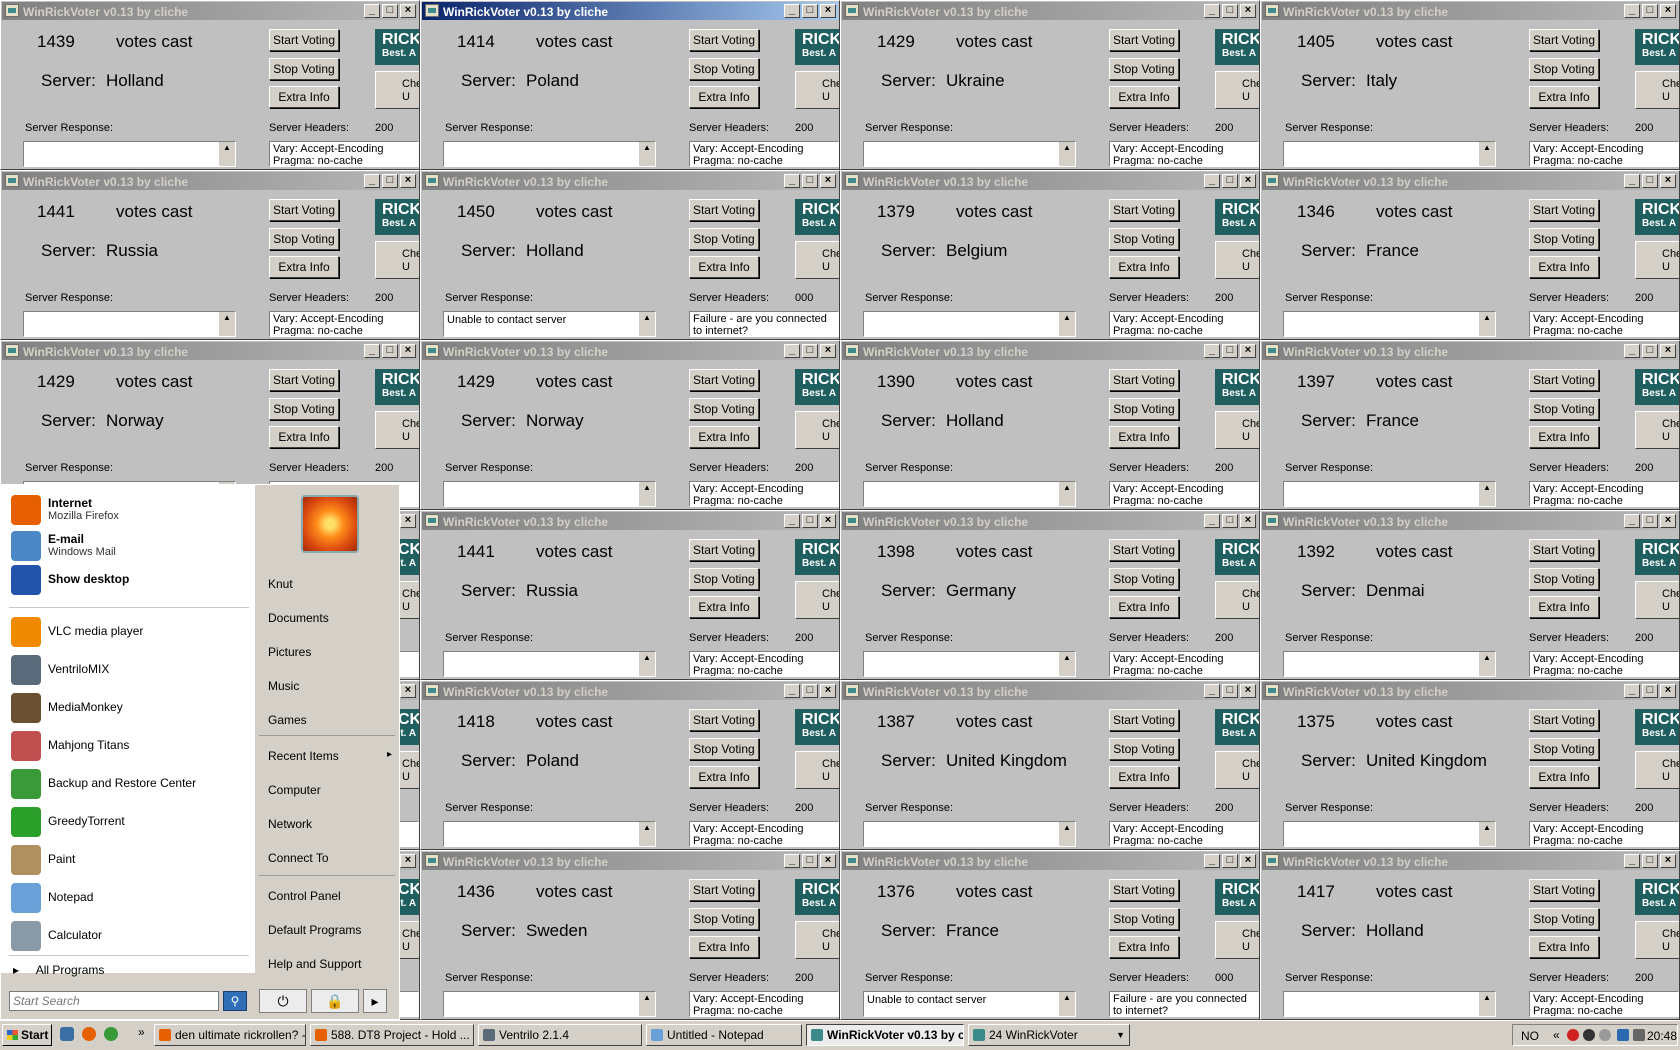  Describe the element at coordinates (1556, 1035) in the screenshot. I see `tray-expand-icon: «` at that location.